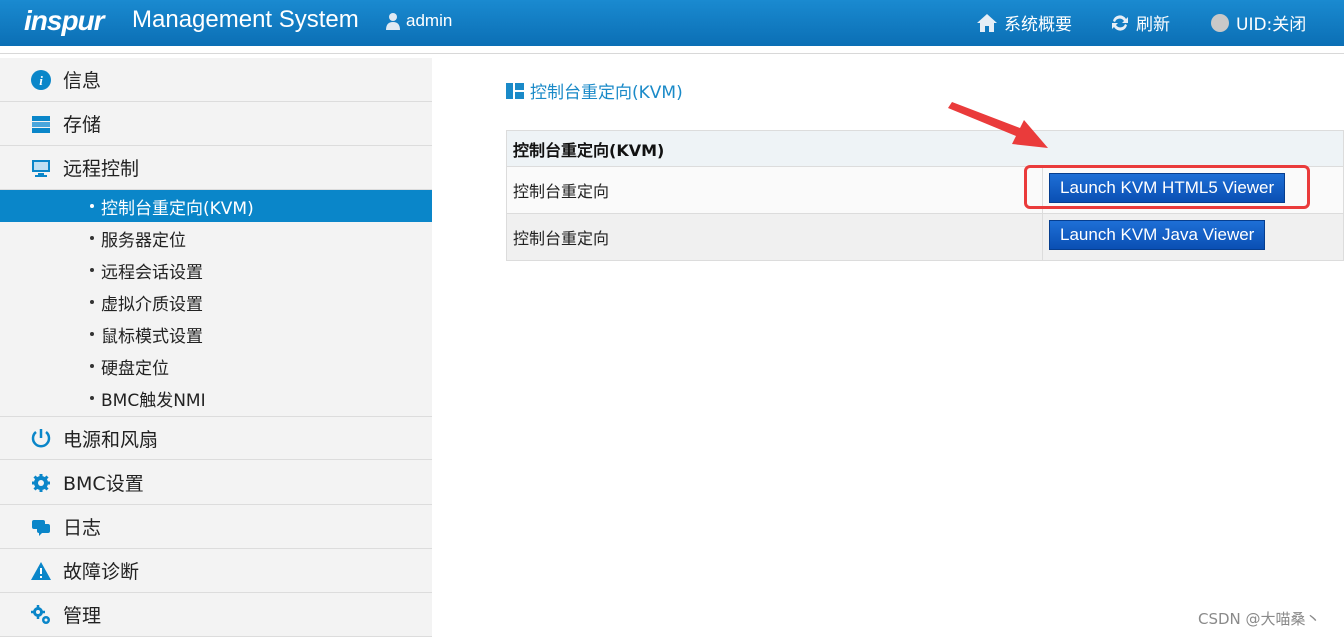 This screenshot has width=1344, height=637. I want to click on annotation-highlight-box, so click(1167, 187).